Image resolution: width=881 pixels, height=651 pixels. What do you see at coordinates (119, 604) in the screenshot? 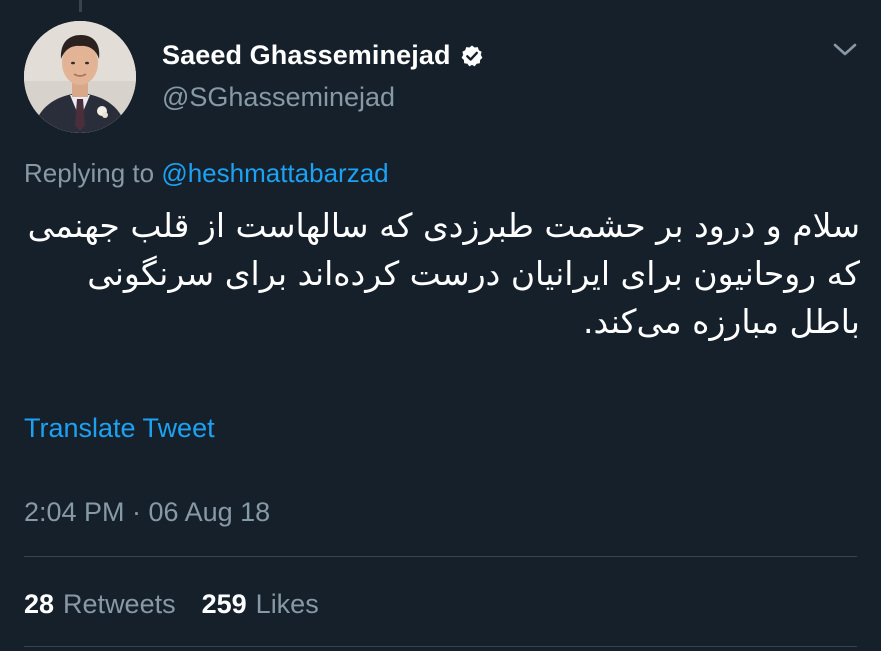
I see `retweets-label: Retweets` at bounding box center [119, 604].